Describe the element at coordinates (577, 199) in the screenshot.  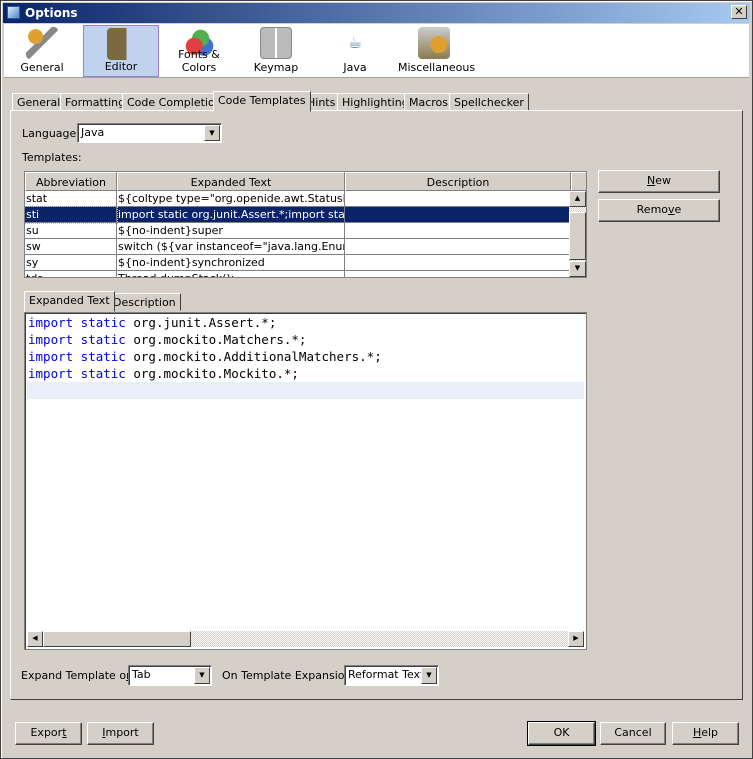
I see `scroll-up-icon: ▲` at that location.